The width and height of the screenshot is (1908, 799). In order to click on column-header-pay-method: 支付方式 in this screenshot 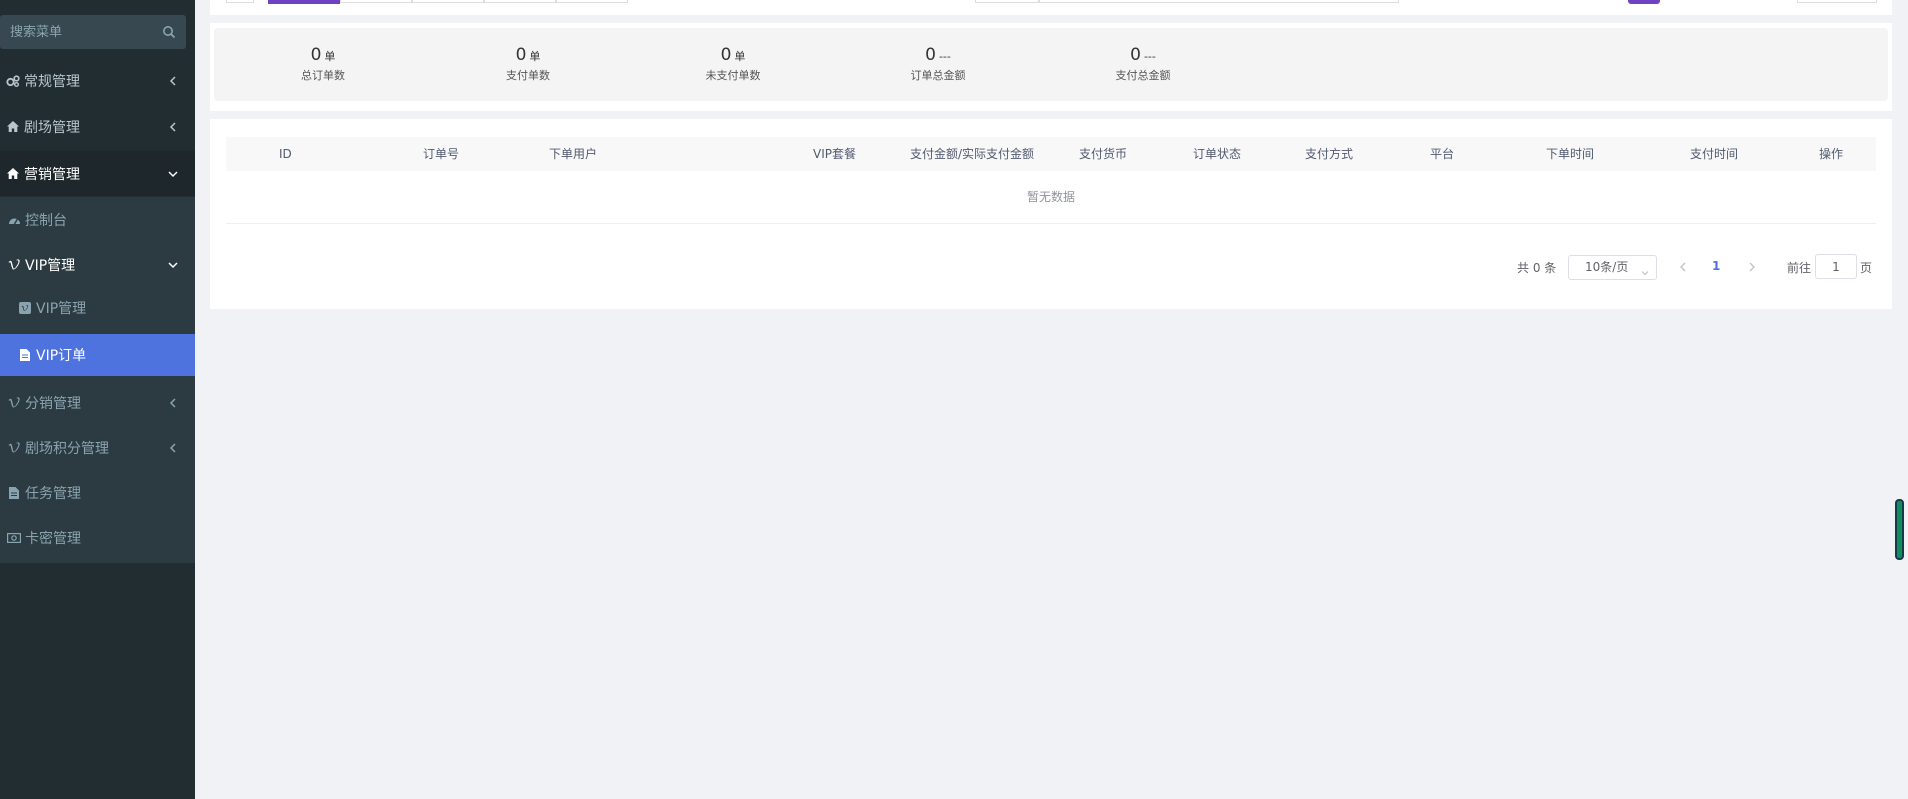, I will do `click(1329, 154)`.